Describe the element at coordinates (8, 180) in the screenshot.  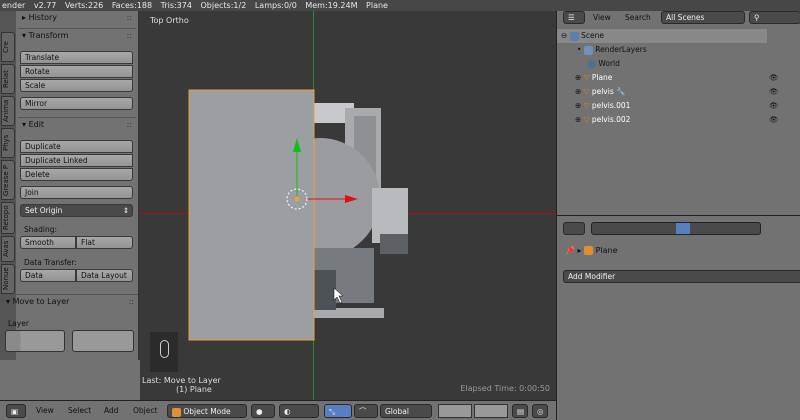
I see `tab-grease-pencil: Grease P` at that location.